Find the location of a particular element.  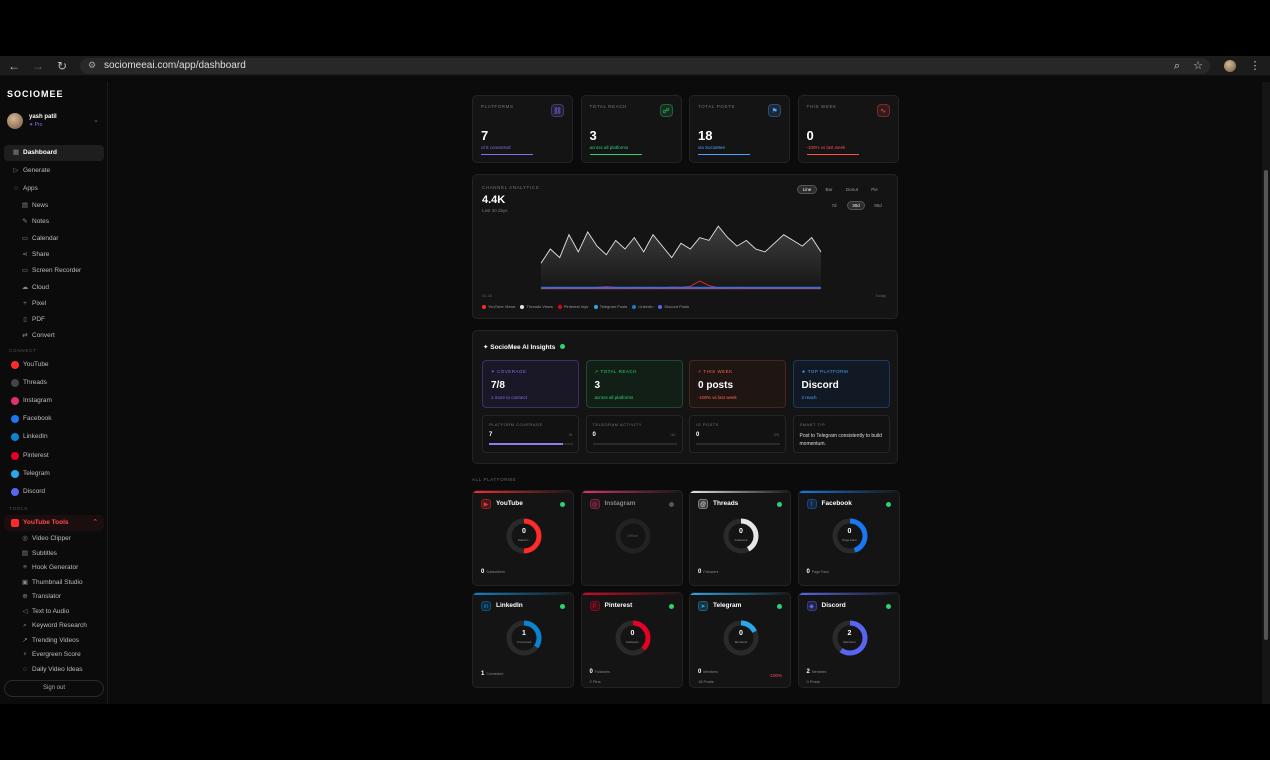

profile-switcher: yash patil ✦ Pro ⌄ is located at coordinates (54, 122).